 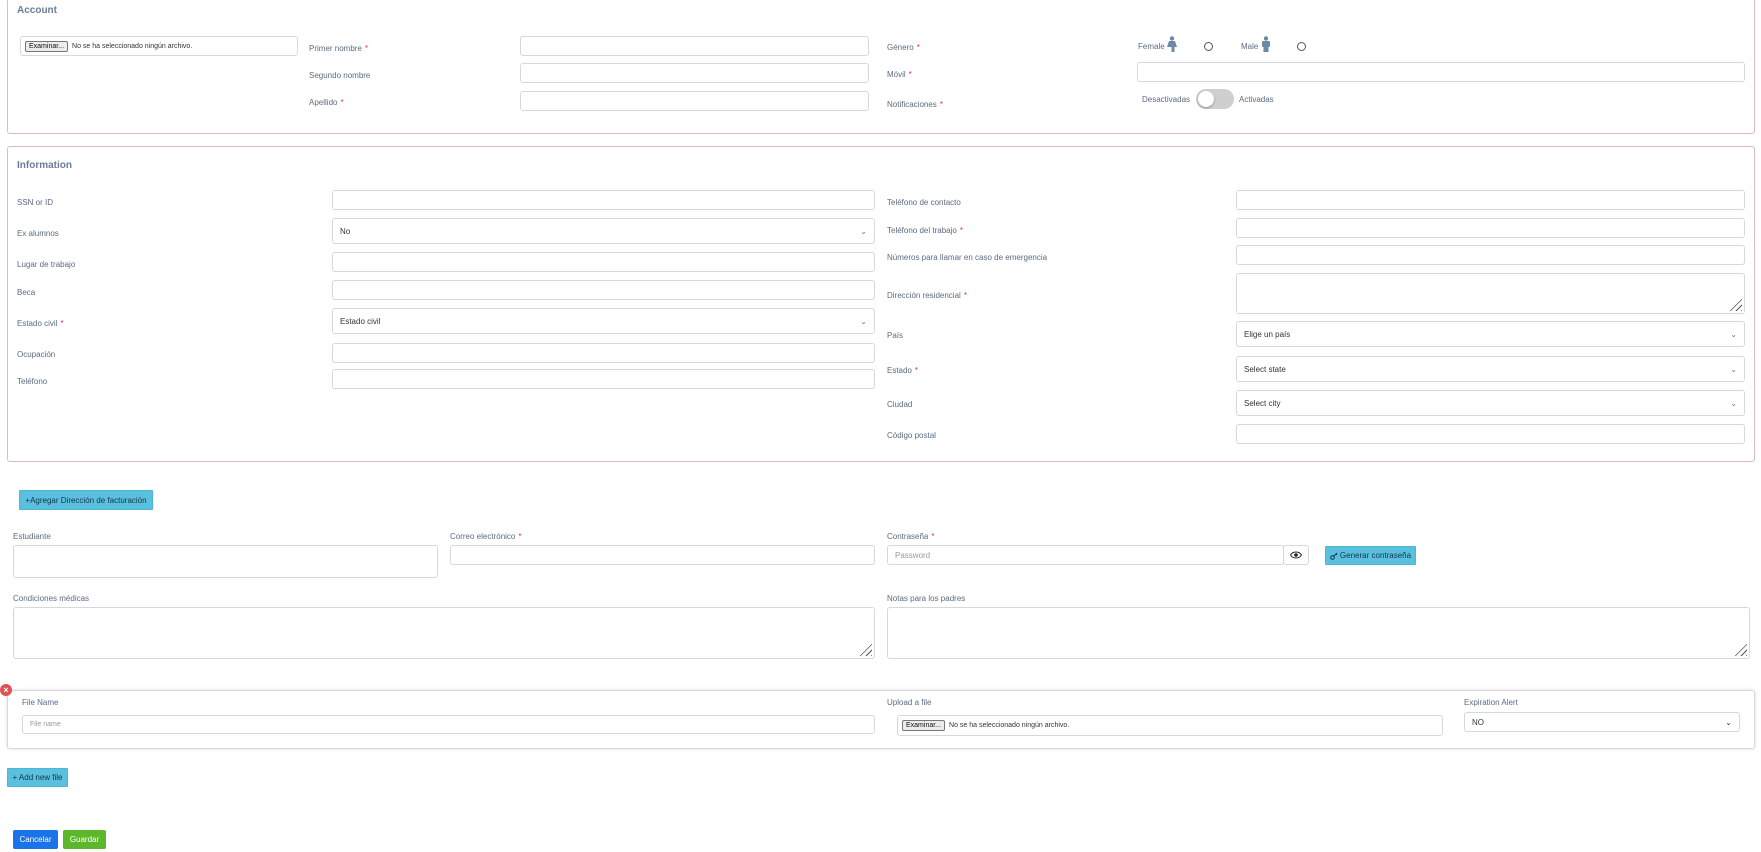 I want to click on zip-label: Código postal, so click(x=911, y=435).